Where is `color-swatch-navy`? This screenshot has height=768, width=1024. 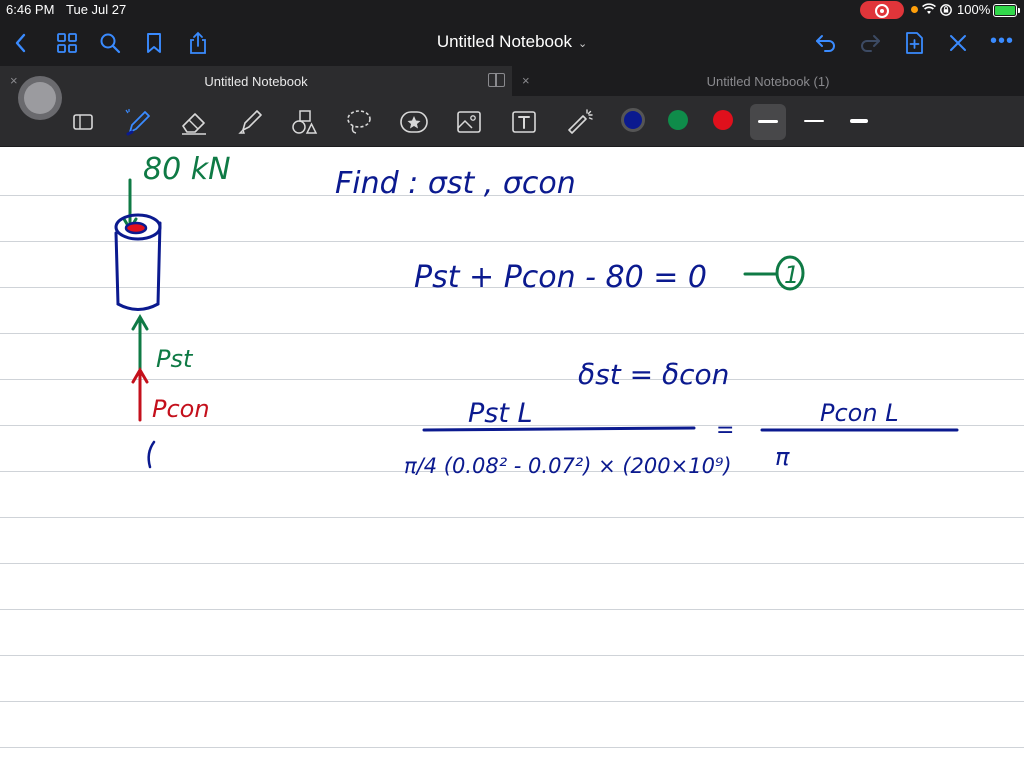
color-swatch-navy is located at coordinates (633, 120).